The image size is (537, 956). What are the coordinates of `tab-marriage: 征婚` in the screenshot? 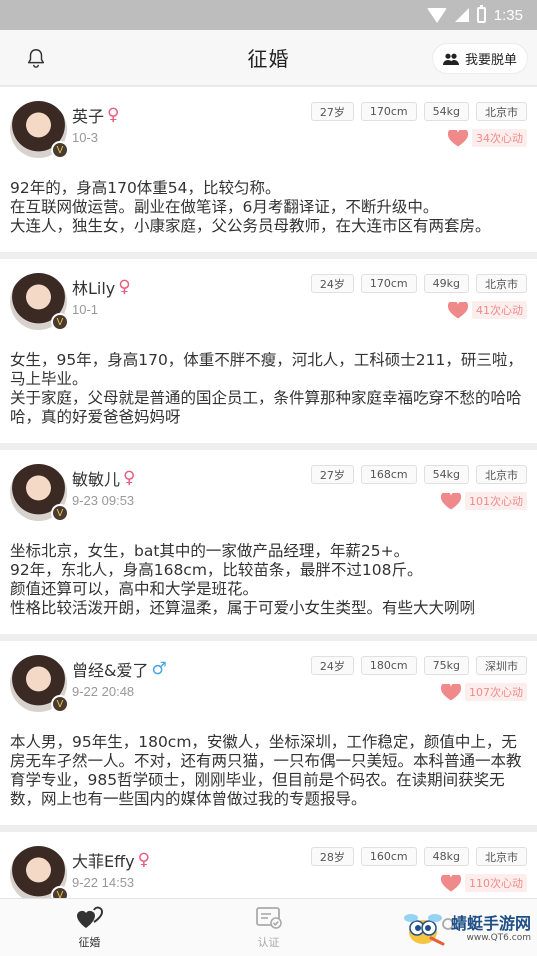 It's located at (89, 927).